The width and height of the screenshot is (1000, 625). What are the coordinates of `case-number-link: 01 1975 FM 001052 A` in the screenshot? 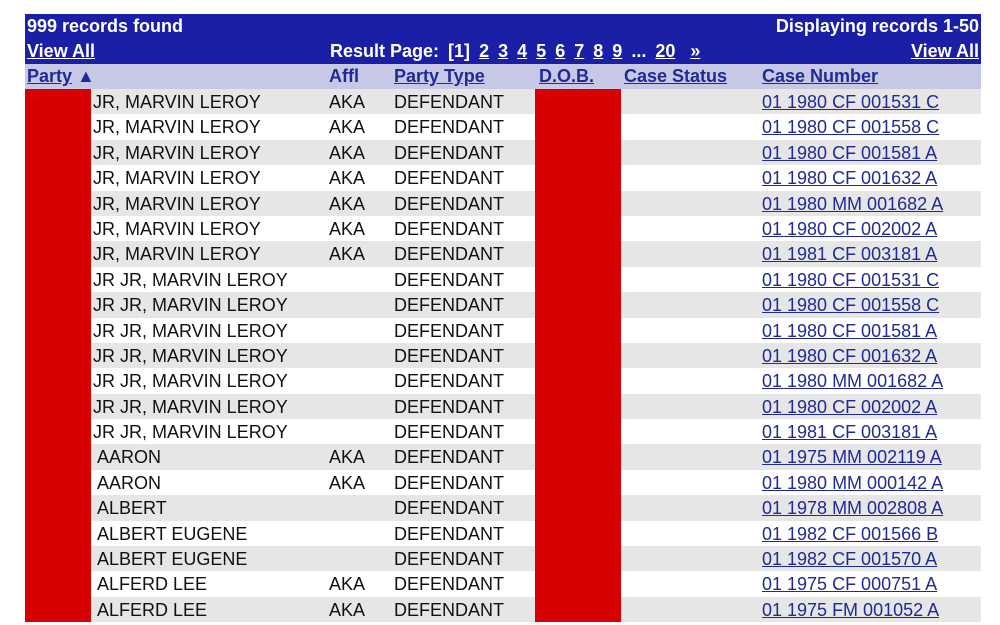 It's located at (850, 610).